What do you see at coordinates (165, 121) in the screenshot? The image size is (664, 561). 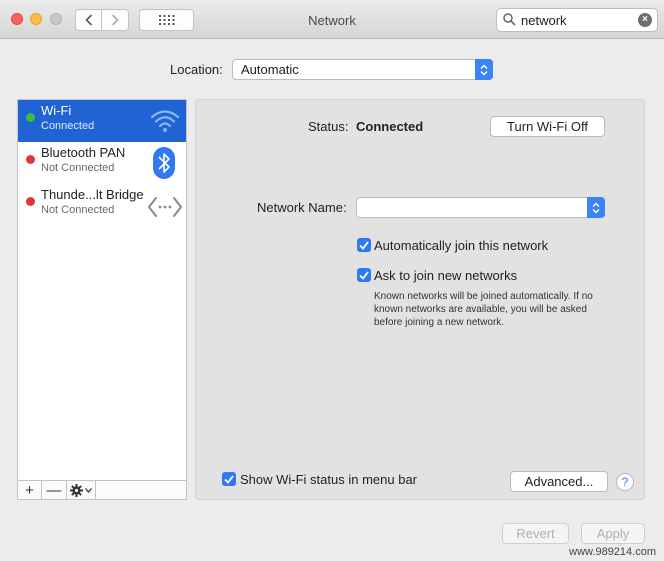 I see `wifi-icon` at bounding box center [165, 121].